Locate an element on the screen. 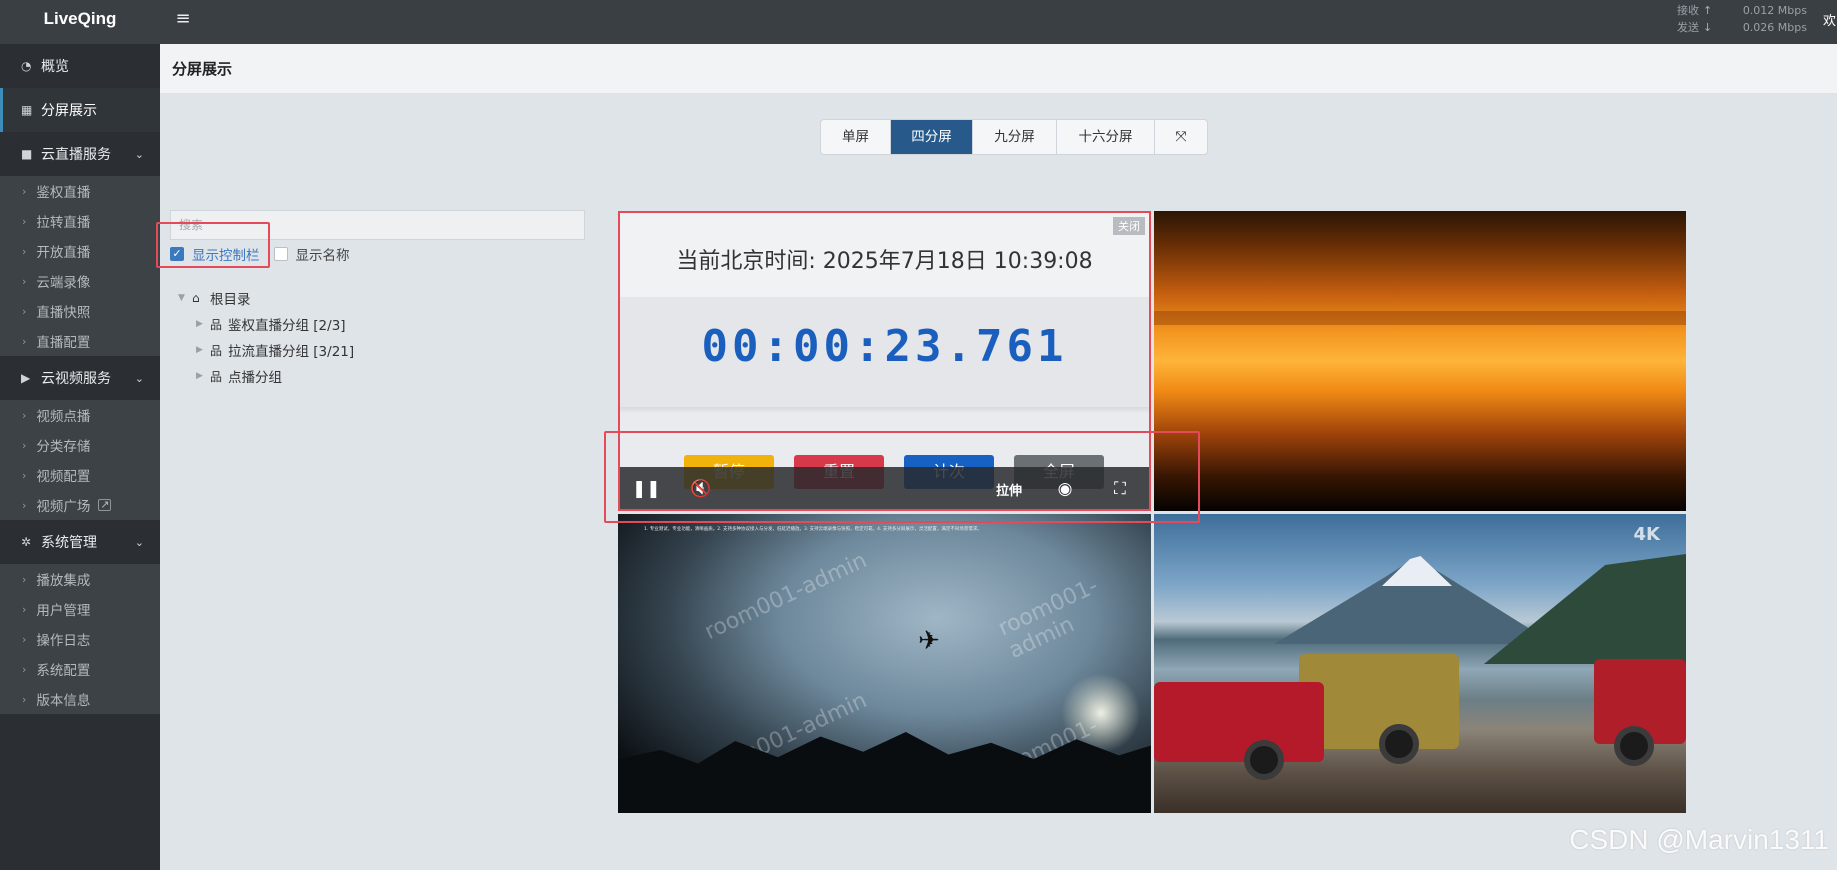 The image size is (1837, 870). mute-icon: 🔇 is located at coordinates (701, 489).